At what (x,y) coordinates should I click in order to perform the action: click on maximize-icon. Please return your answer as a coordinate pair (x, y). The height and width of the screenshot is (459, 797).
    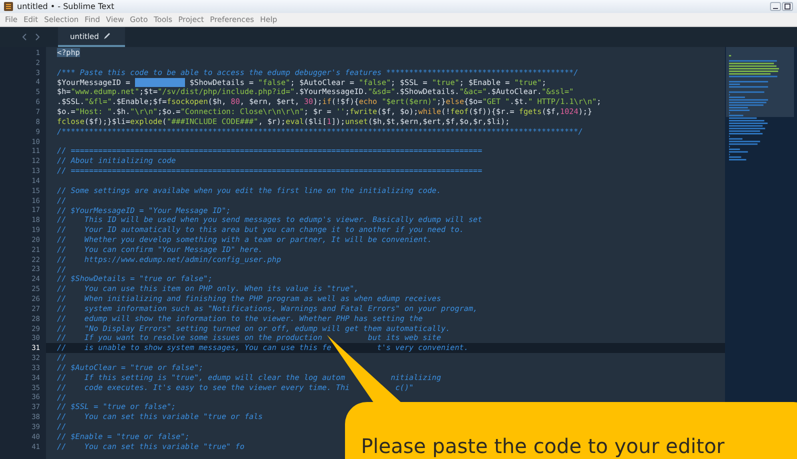
    Looking at the image, I should click on (787, 6).